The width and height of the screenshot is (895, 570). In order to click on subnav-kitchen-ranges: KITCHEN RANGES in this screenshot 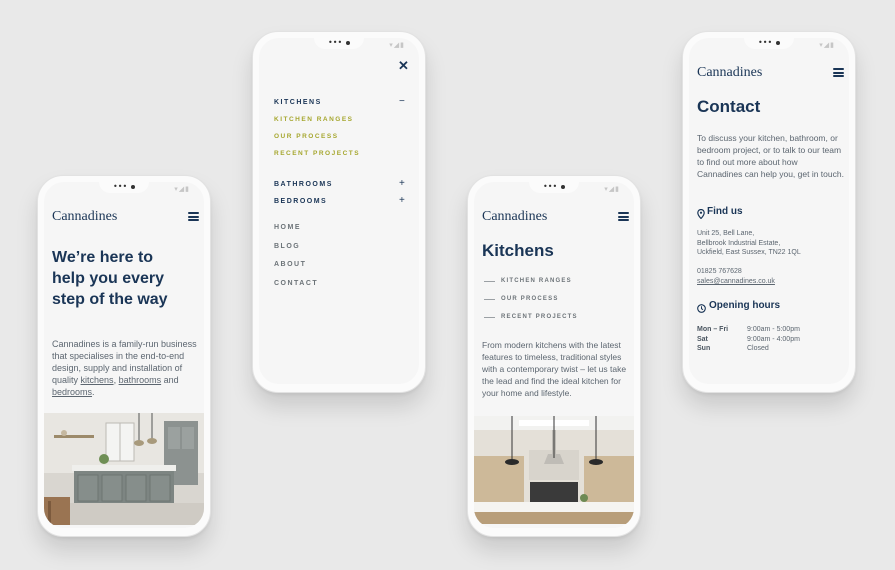, I will do `click(536, 281)`.